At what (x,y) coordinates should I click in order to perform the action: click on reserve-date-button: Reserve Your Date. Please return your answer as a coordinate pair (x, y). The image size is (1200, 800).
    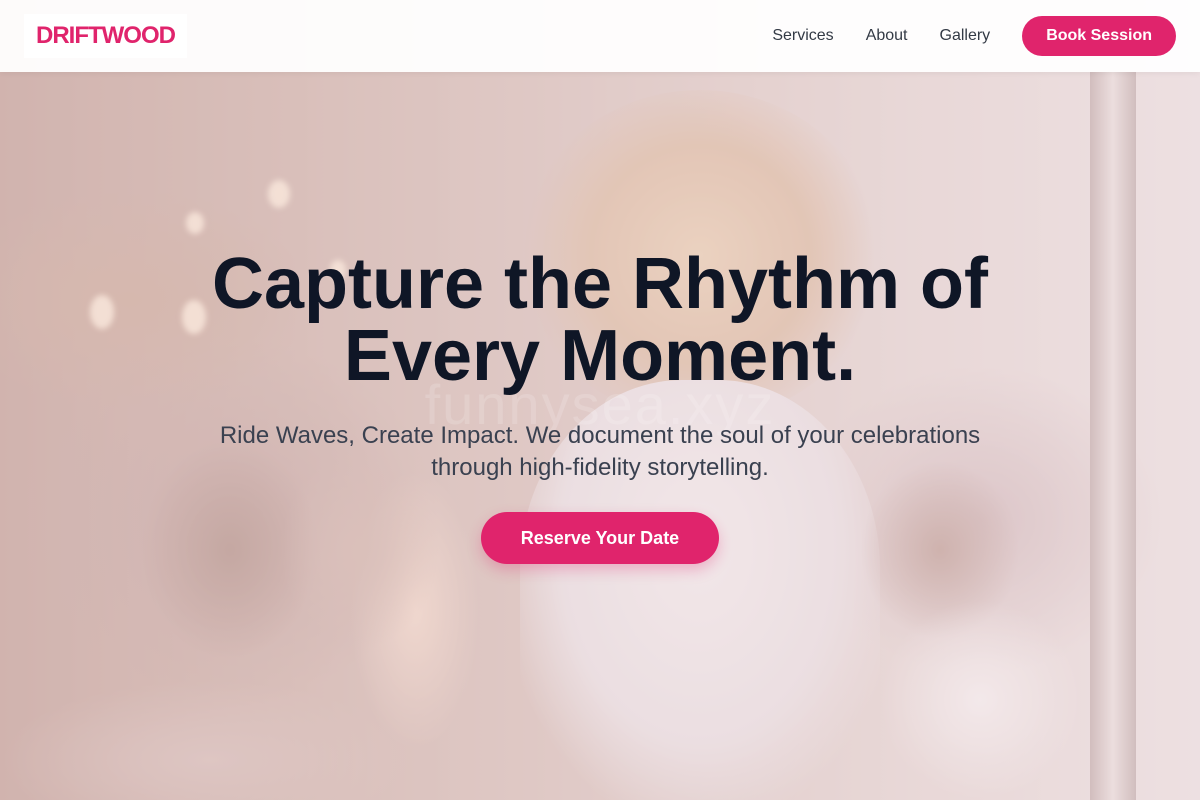
    Looking at the image, I should click on (600, 538).